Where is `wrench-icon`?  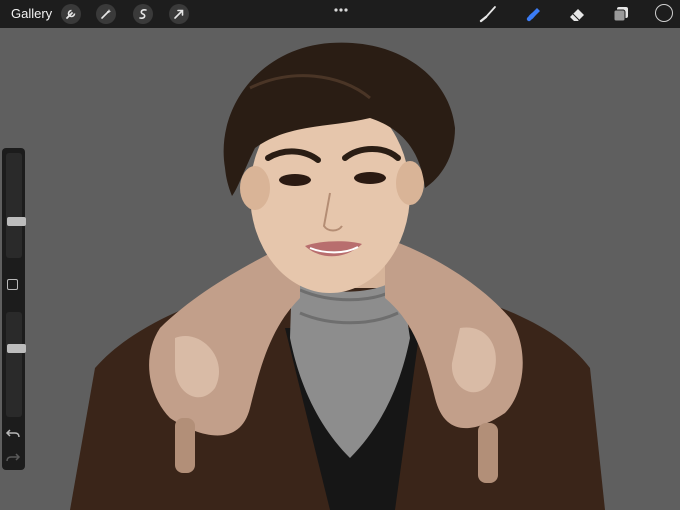 wrench-icon is located at coordinates (71, 14).